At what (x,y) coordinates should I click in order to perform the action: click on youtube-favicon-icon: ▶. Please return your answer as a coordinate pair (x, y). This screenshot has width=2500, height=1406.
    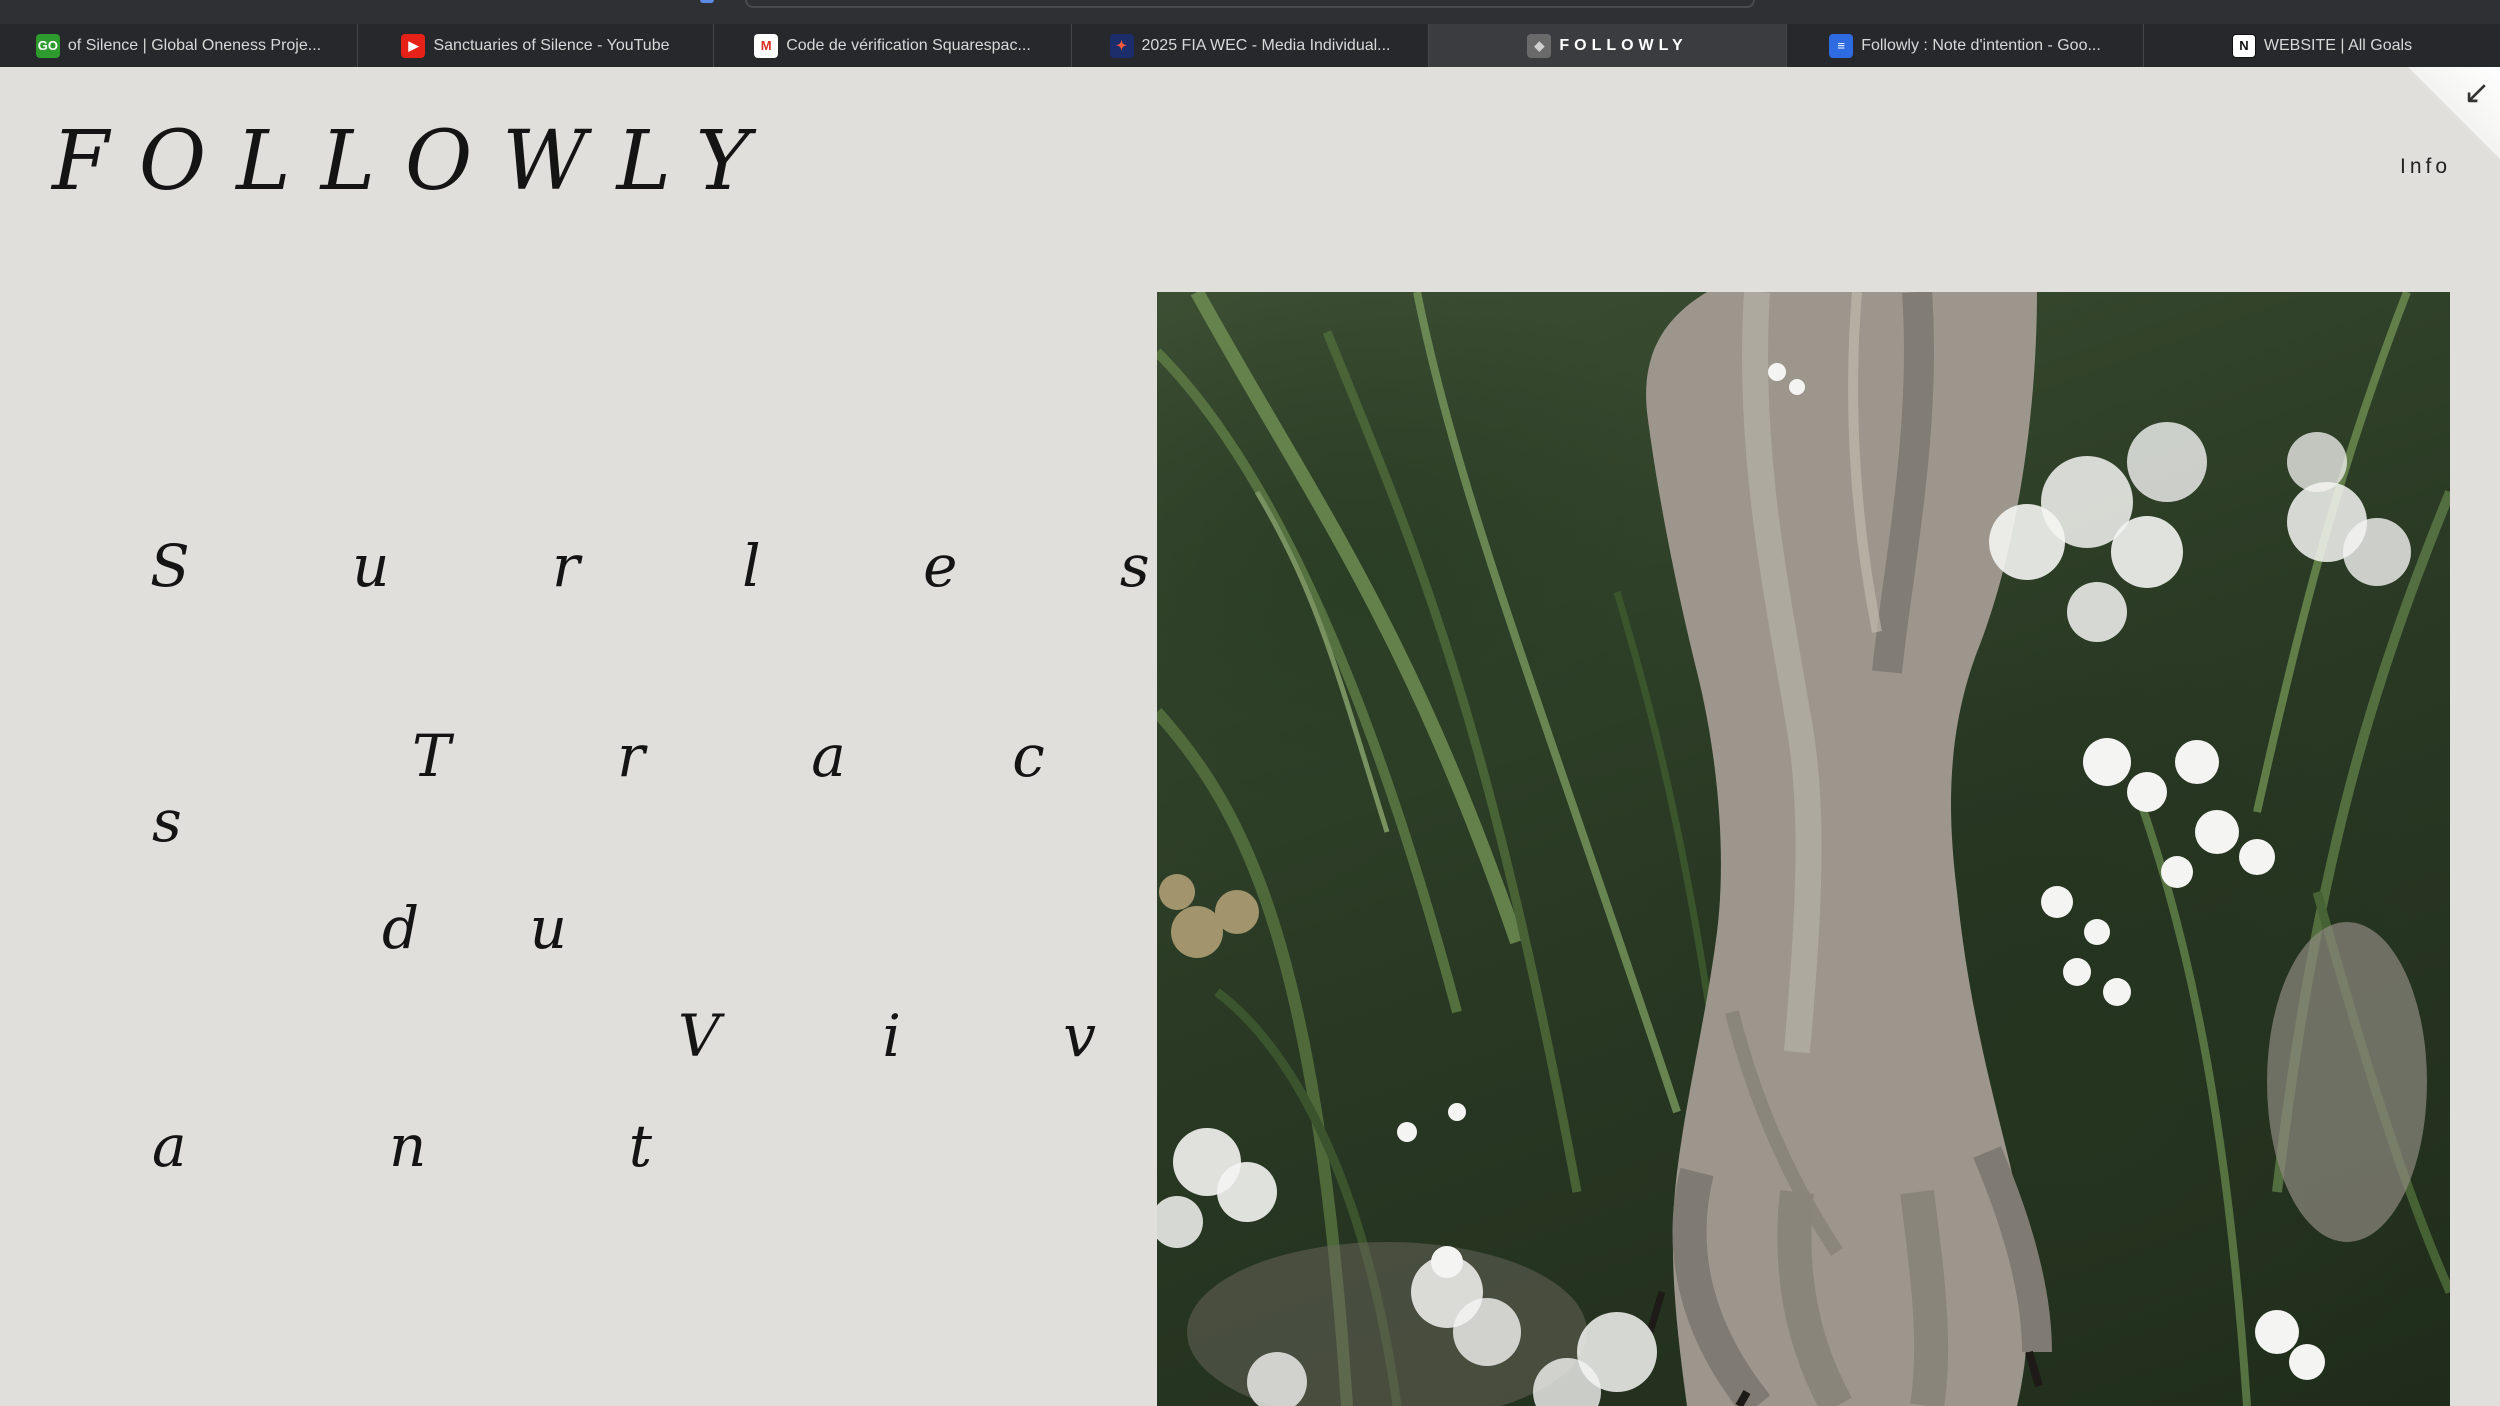
    Looking at the image, I should click on (413, 45).